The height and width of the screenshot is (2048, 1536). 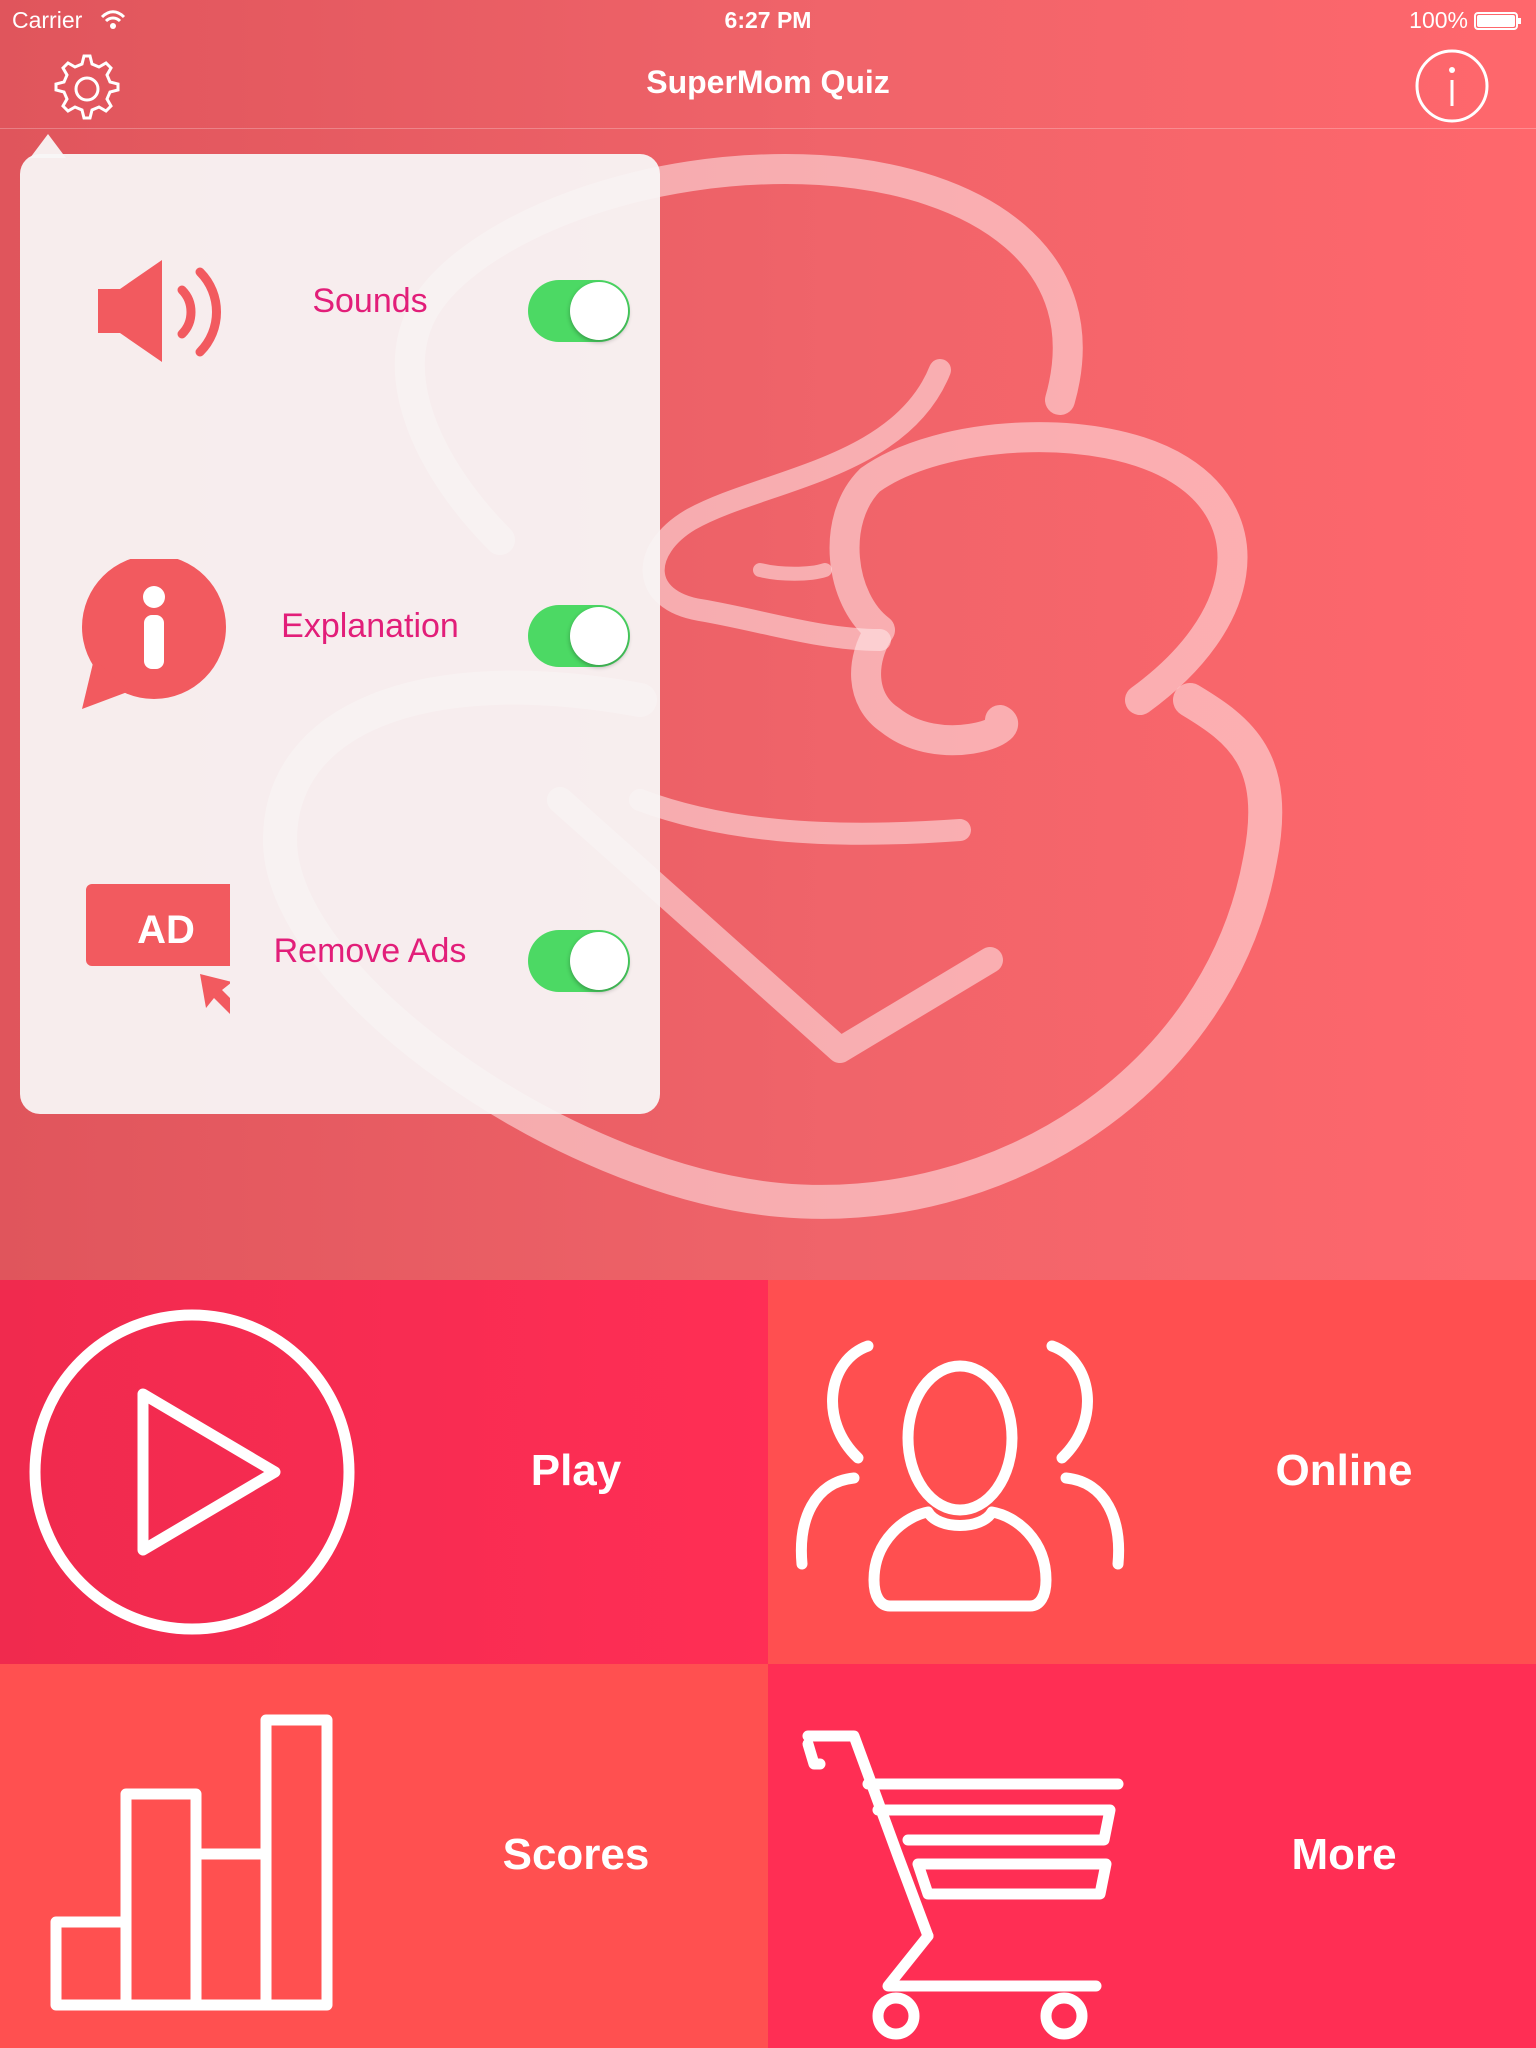 What do you see at coordinates (1438, 20) in the screenshot?
I see `battery-percent: 100%` at bounding box center [1438, 20].